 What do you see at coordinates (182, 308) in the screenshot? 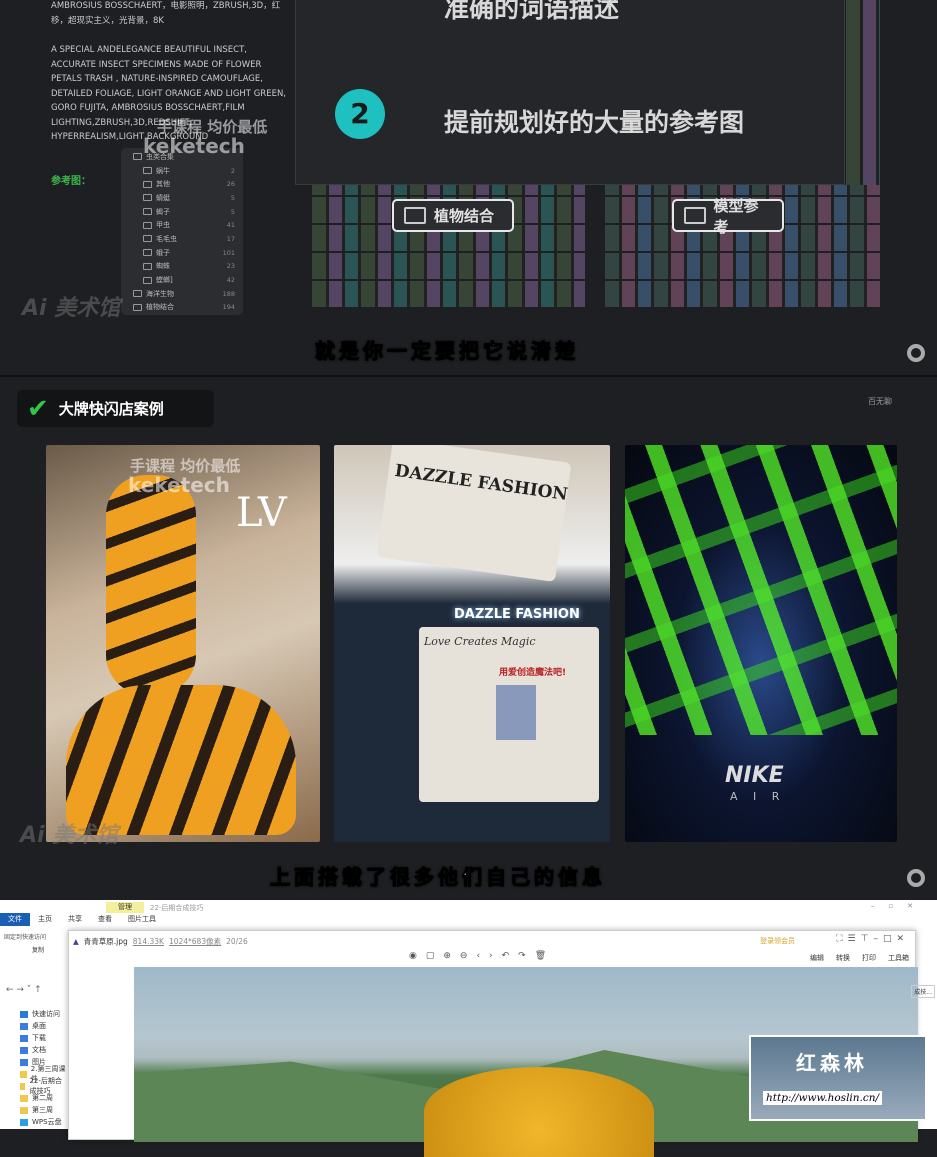
I see `tree-item: 植物结合 194` at bounding box center [182, 308].